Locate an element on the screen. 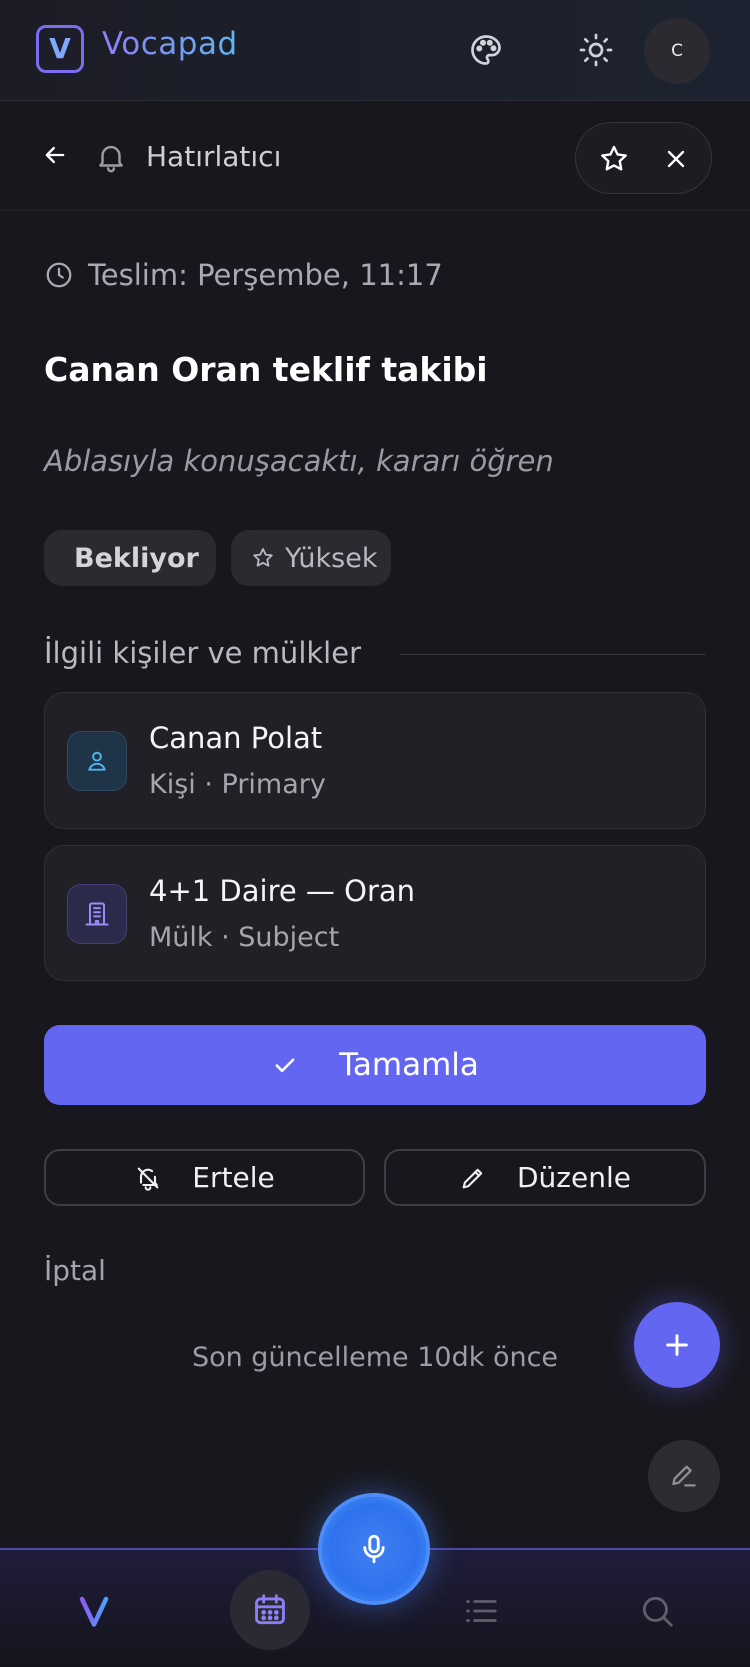 This screenshot has width=750, height=1667. related-item-property: 4+1 Daire — Oran Mülk · Subject is located at coordinates (375, 913).